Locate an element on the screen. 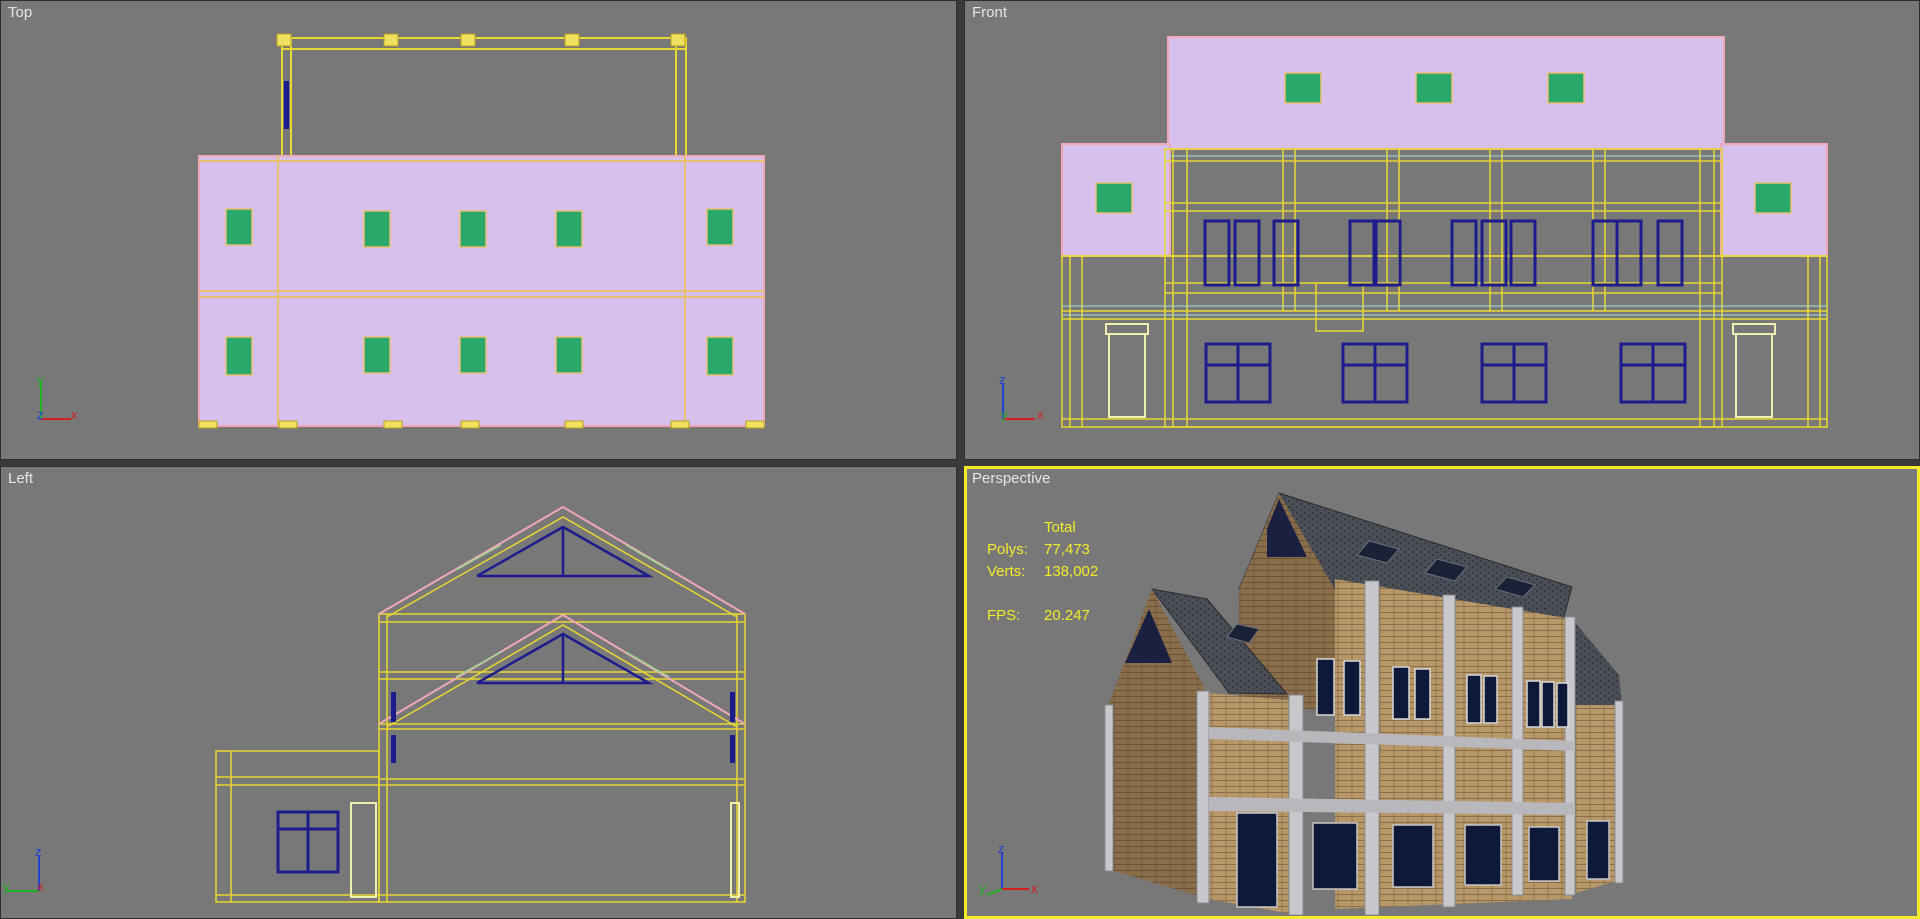 Image resolution: width=1920 pixels, height=919 pixels. front-upper-windows is located at coordinates (1443, 253).